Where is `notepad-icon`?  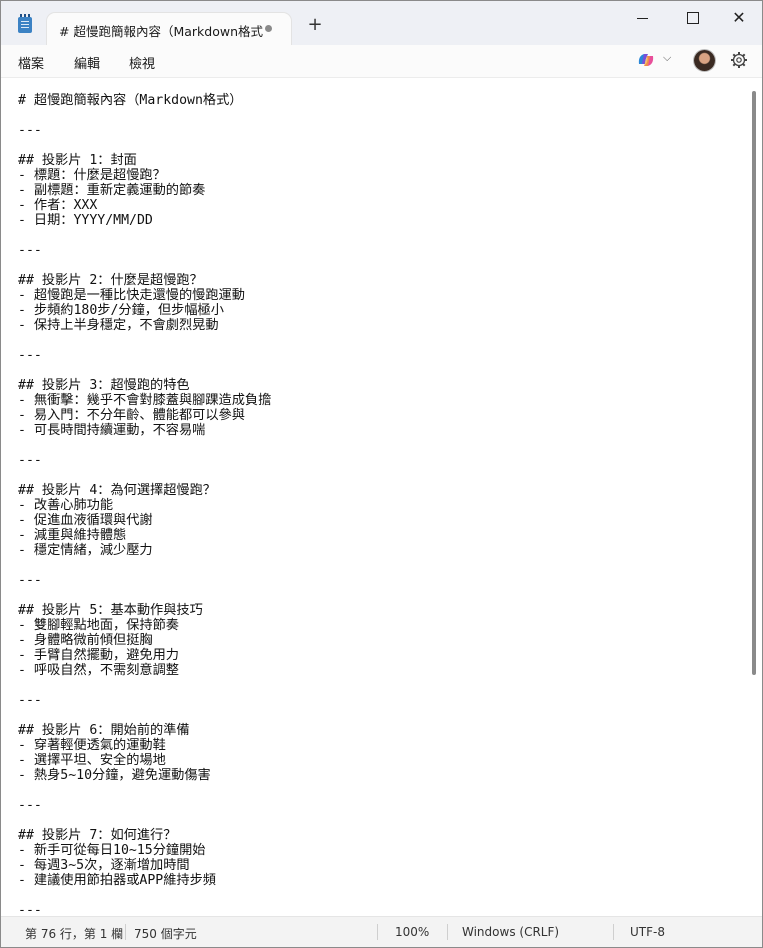
notepad-icon is located at coordinates (25, 23).